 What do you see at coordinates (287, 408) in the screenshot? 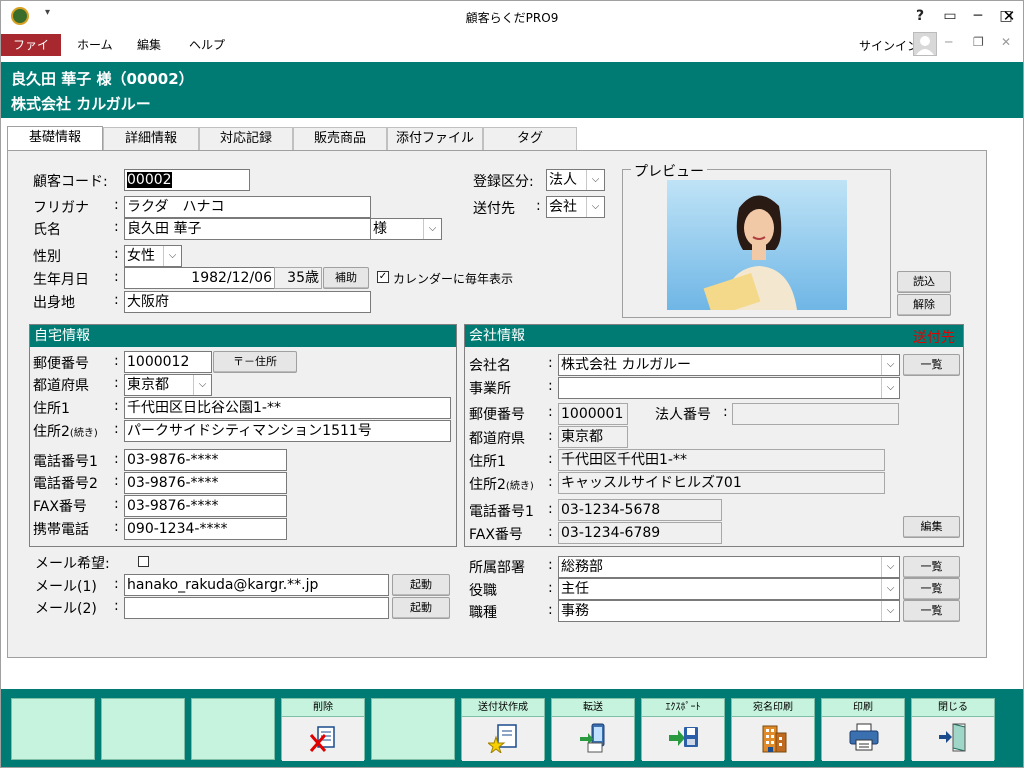
I see `home-addr1-field: 千代田区日比谷公園1-**` at bounding box center [287, 408].